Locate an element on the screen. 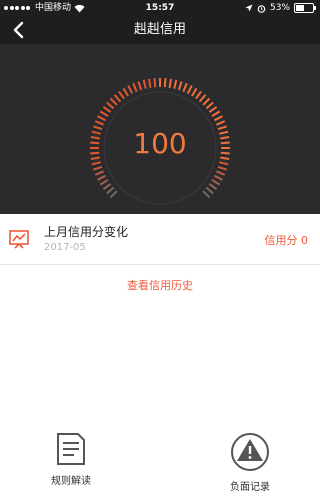 This screenshot has width=320, height=500. warning-icon is located at coordinates (250, 452).